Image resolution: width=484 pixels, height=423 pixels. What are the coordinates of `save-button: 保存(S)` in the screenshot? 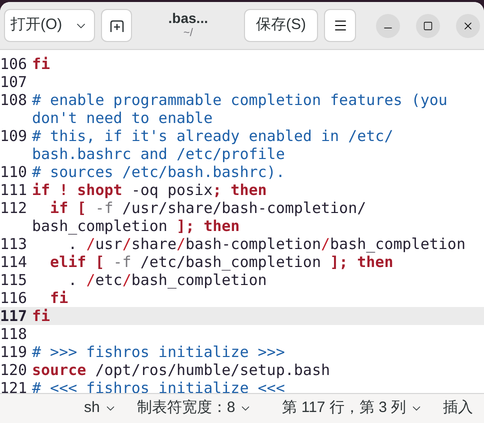 It's located at (281, 25).